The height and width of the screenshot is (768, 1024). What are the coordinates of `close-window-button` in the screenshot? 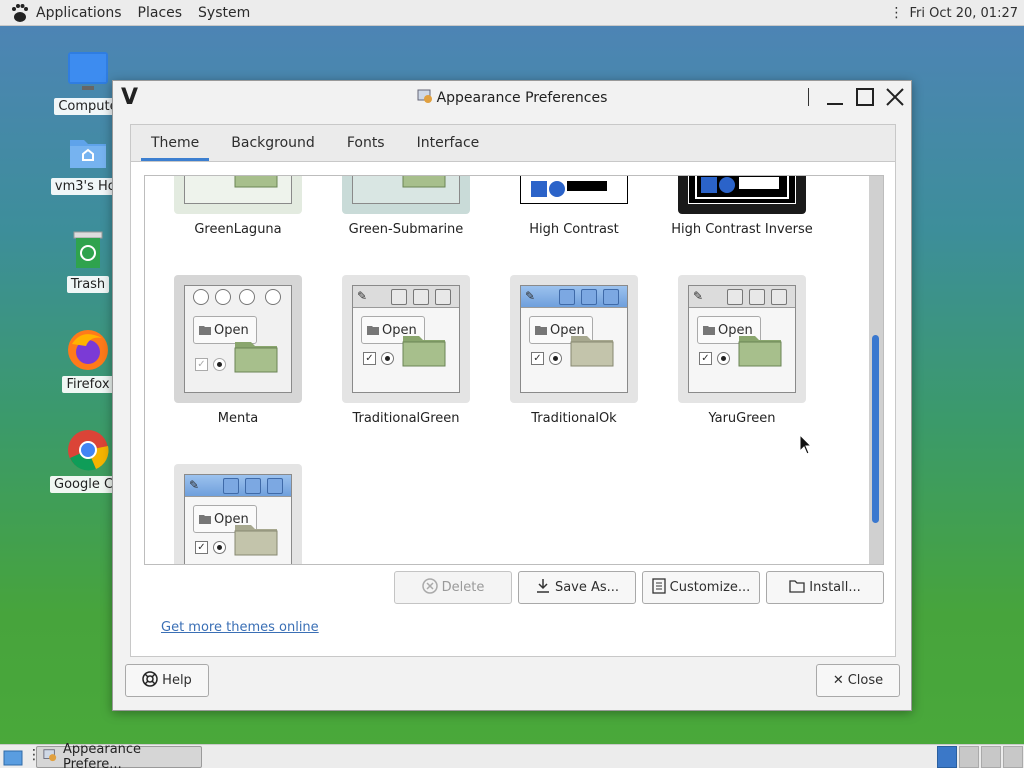 It's located at (895, 97).